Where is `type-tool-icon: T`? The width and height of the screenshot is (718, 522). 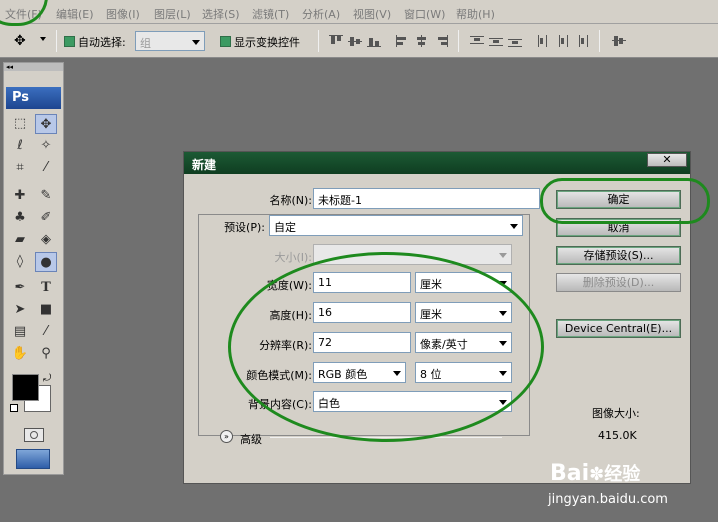 type-tool-icon: T is located at coordinates (46, 288).